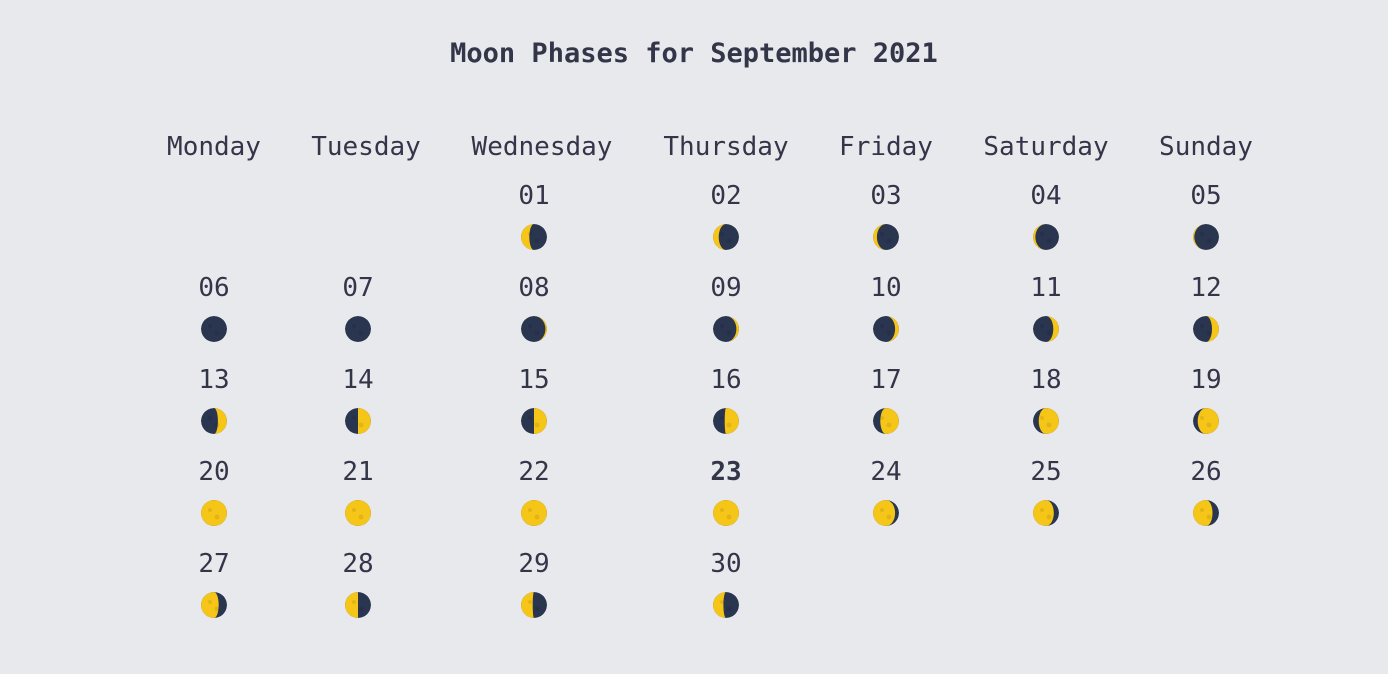  What do you see at coordinates (358, 380) in the screenshot?
I see `day-number: 14` at bounding box center [358, 380].